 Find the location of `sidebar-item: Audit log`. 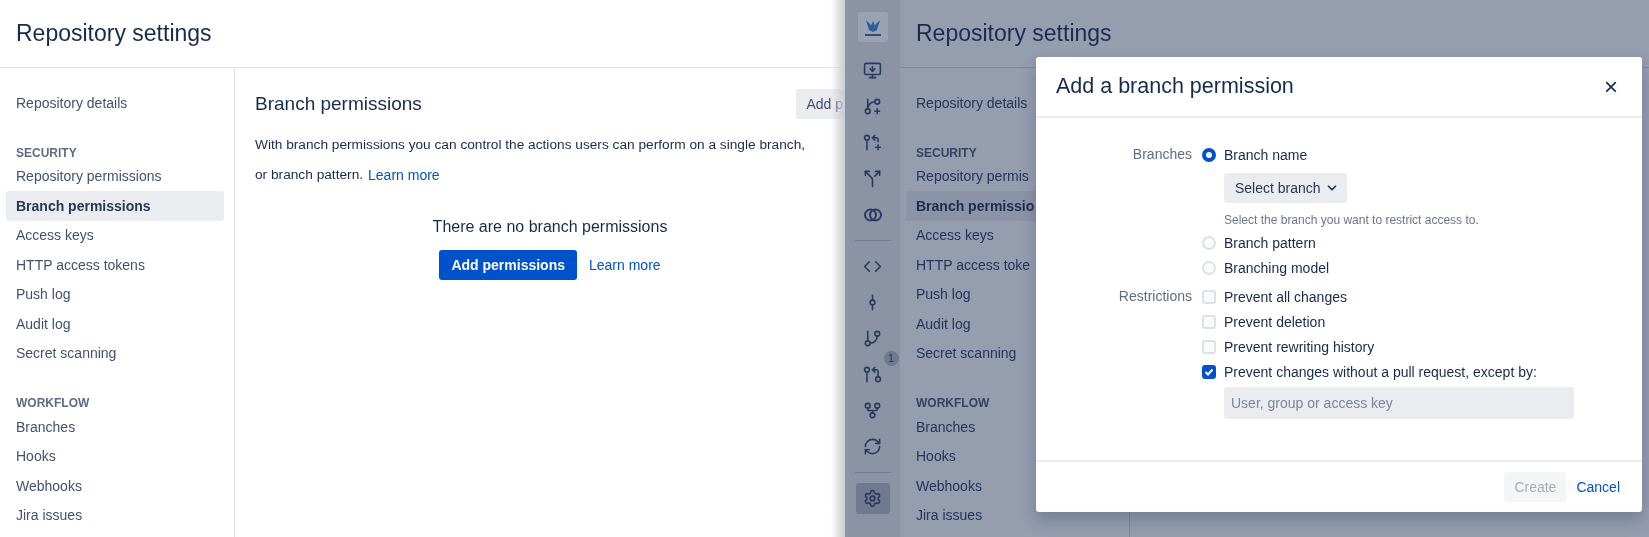

sidebar-item: Audit log is located at coordinates (115, 324).